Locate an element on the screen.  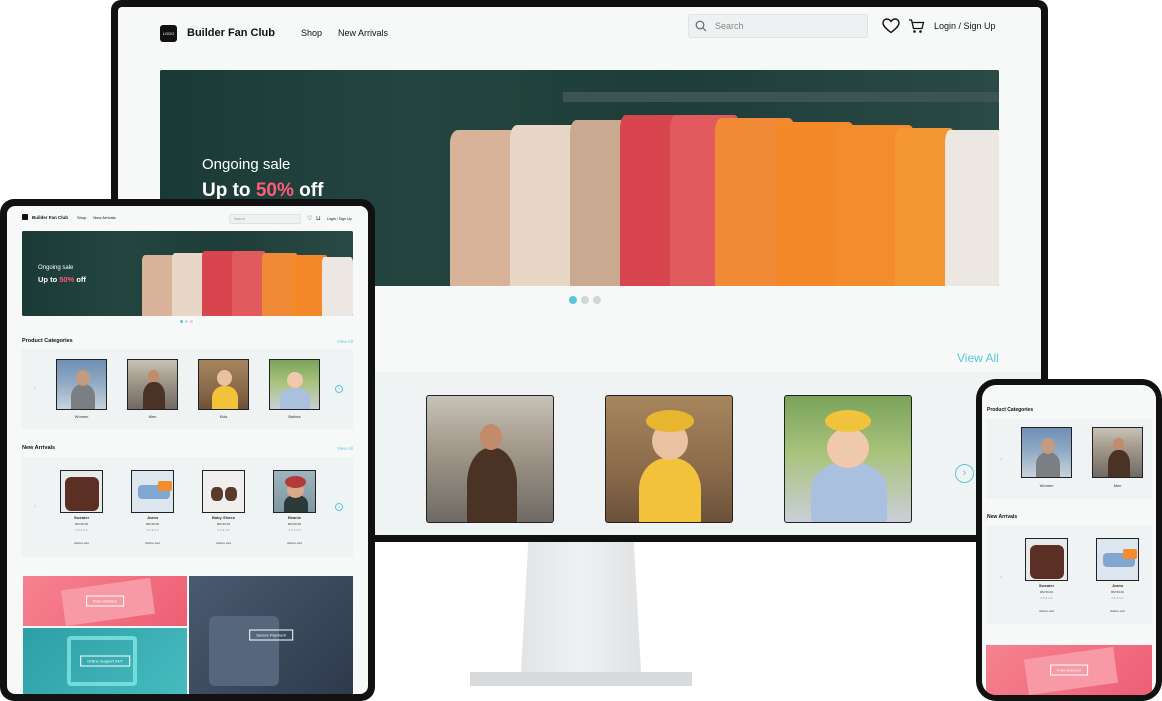
product-name: Sweater is located at coordinates (1046, 585).